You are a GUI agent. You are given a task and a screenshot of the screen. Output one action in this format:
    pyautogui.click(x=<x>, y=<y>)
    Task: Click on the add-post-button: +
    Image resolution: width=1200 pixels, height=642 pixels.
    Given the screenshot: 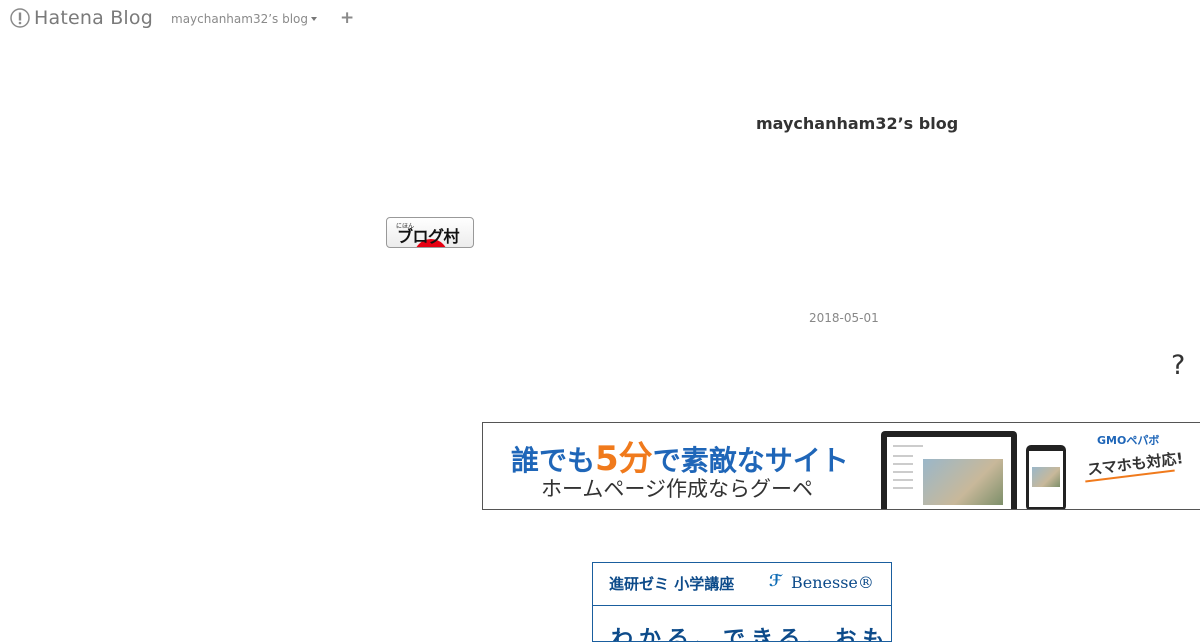 What is the action you would take?
    pyautogui.click(x=347, y=18)
    